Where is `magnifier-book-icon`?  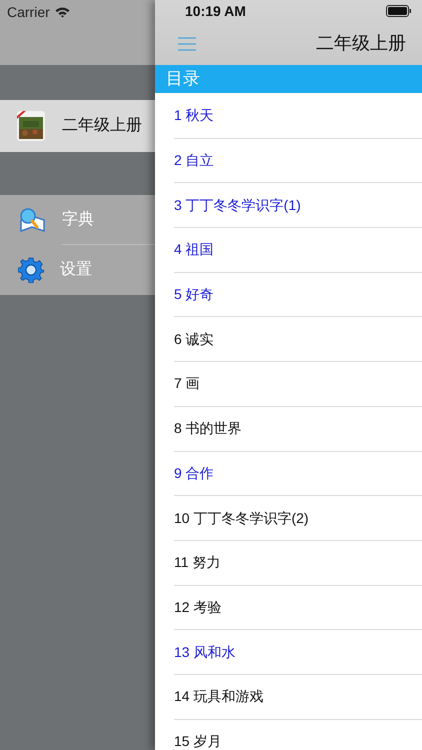 magnifier-book-icon is located at coordinates (32, 220).